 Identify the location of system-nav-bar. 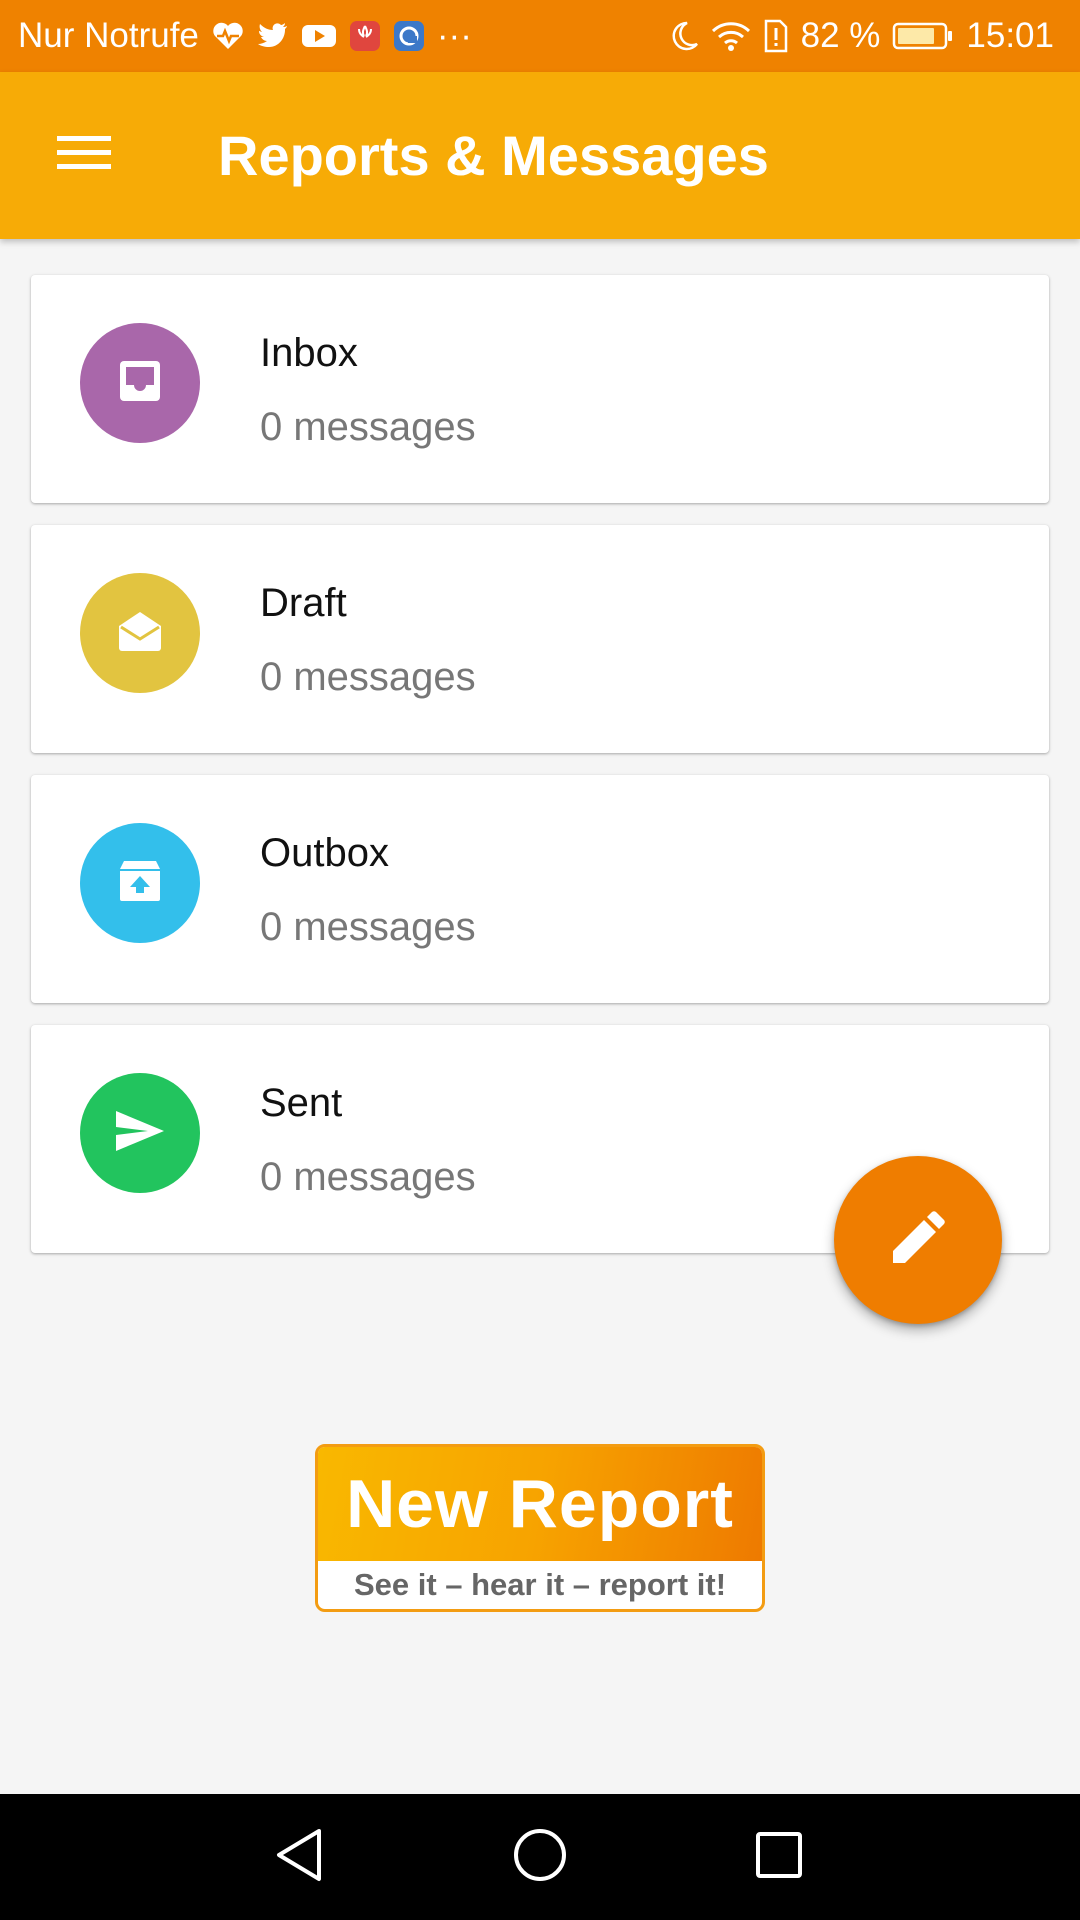
(540, 1857).